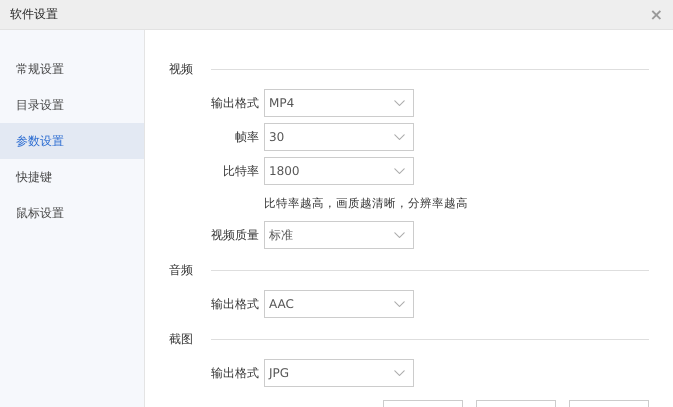  What do you see at coordinates (181, 270) in the screenshot?
I see `section-title: 音频` at bounding box center [181, 270].